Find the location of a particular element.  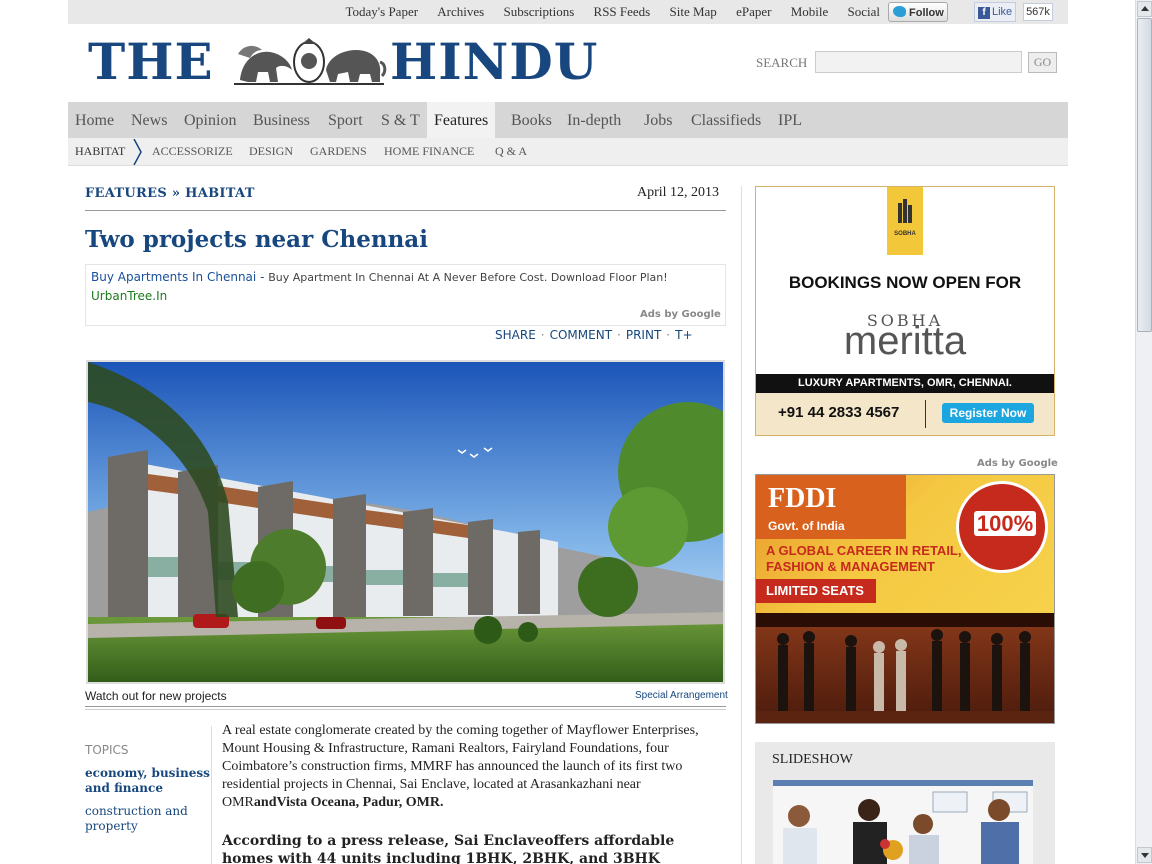

subnav-q-and-a: Q & A is located at coordinates (511, 151).